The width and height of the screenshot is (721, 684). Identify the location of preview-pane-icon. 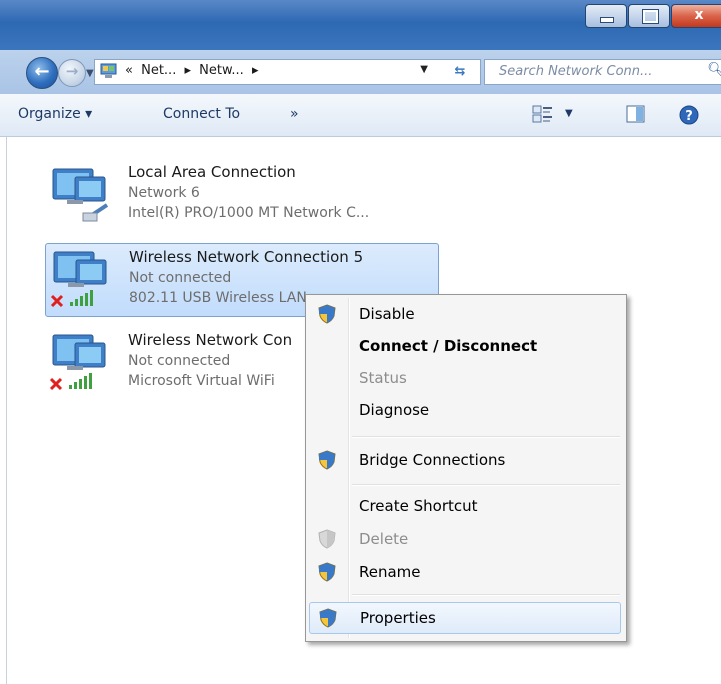
(636, 114).